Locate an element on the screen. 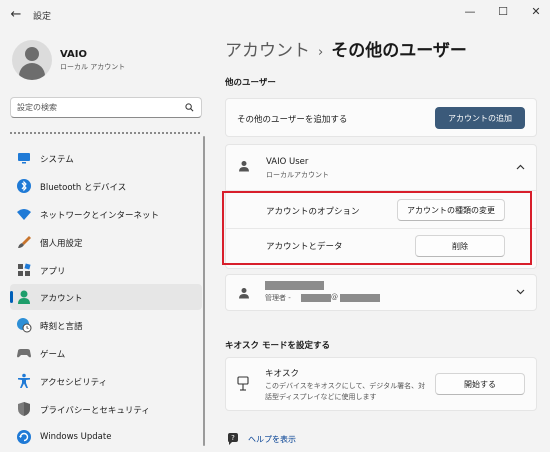 The height and width of the screenshot is (452, 550). nav-label: 時刻と言語 is located at coordinates (61, 327).